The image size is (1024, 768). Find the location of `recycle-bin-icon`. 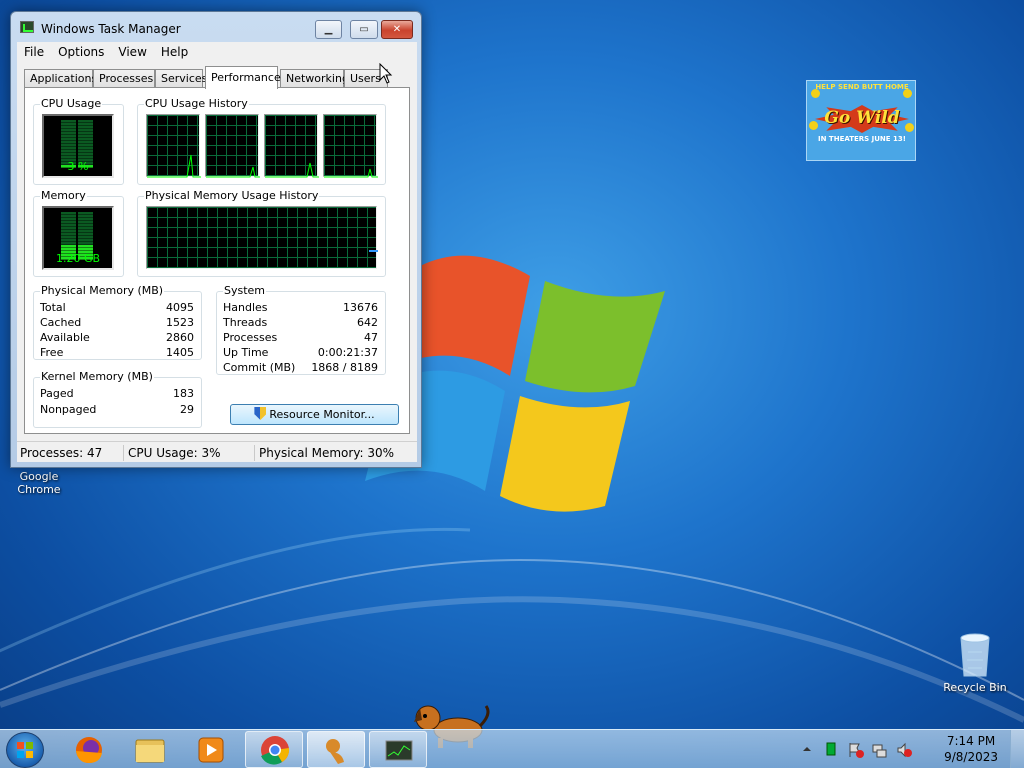

recycle-bin-icon is located at coordinates (975, 655).